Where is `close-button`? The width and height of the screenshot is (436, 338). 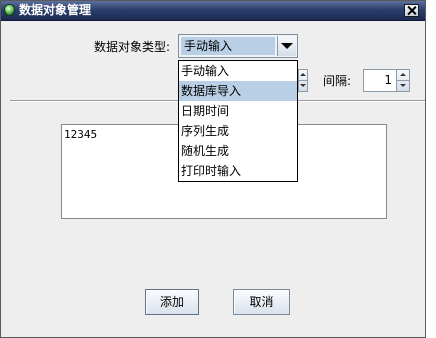
close-button is located at coordinates (411, 10).